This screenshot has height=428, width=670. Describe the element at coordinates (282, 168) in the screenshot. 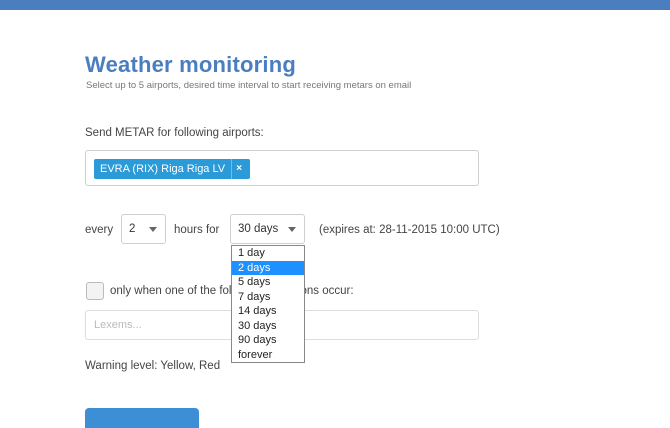

I see `airports-input: EVRA (RIX) Riga Riga LV ×` at that location.